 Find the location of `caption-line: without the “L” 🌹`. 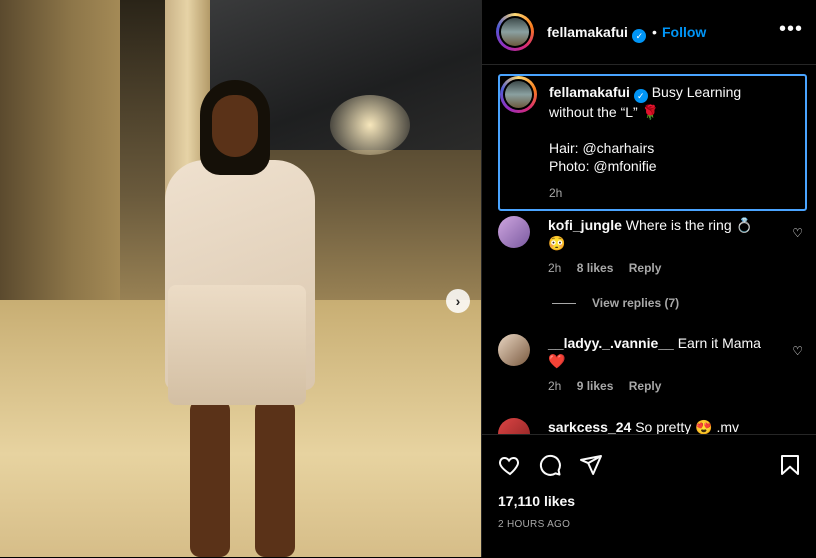

caption-line: without the “L” 🌹 is located at coordinates (604, 112).